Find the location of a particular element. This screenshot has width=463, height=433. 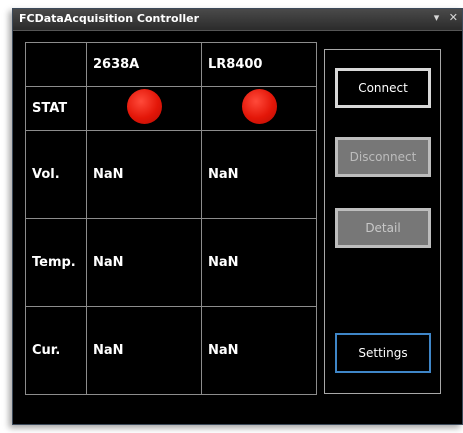

stat-cell-2638a is located at coordinates (144, 108).